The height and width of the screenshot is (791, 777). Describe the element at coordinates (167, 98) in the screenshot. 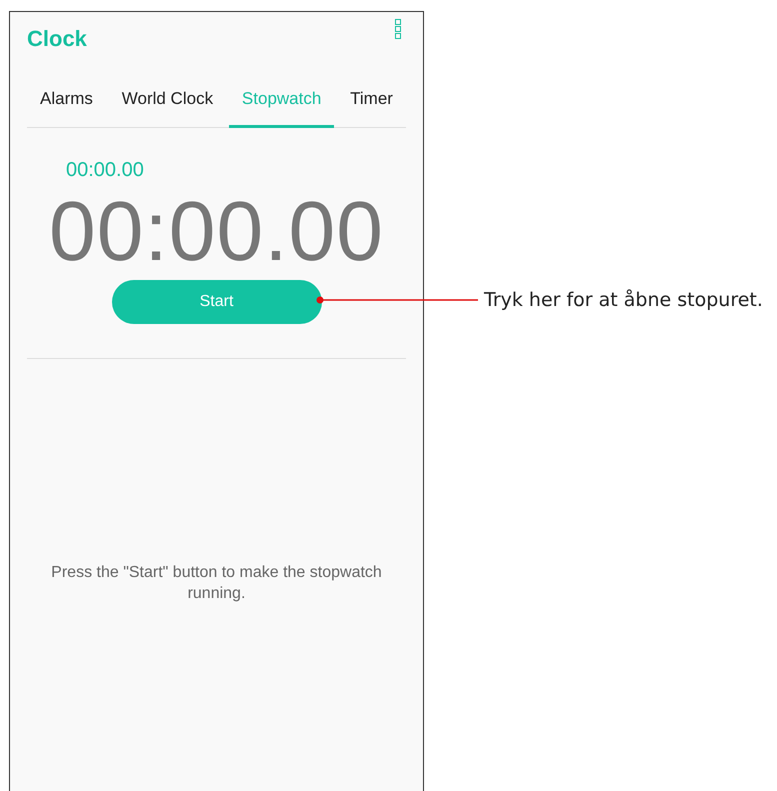

I see `tab: World Clock` at that location.